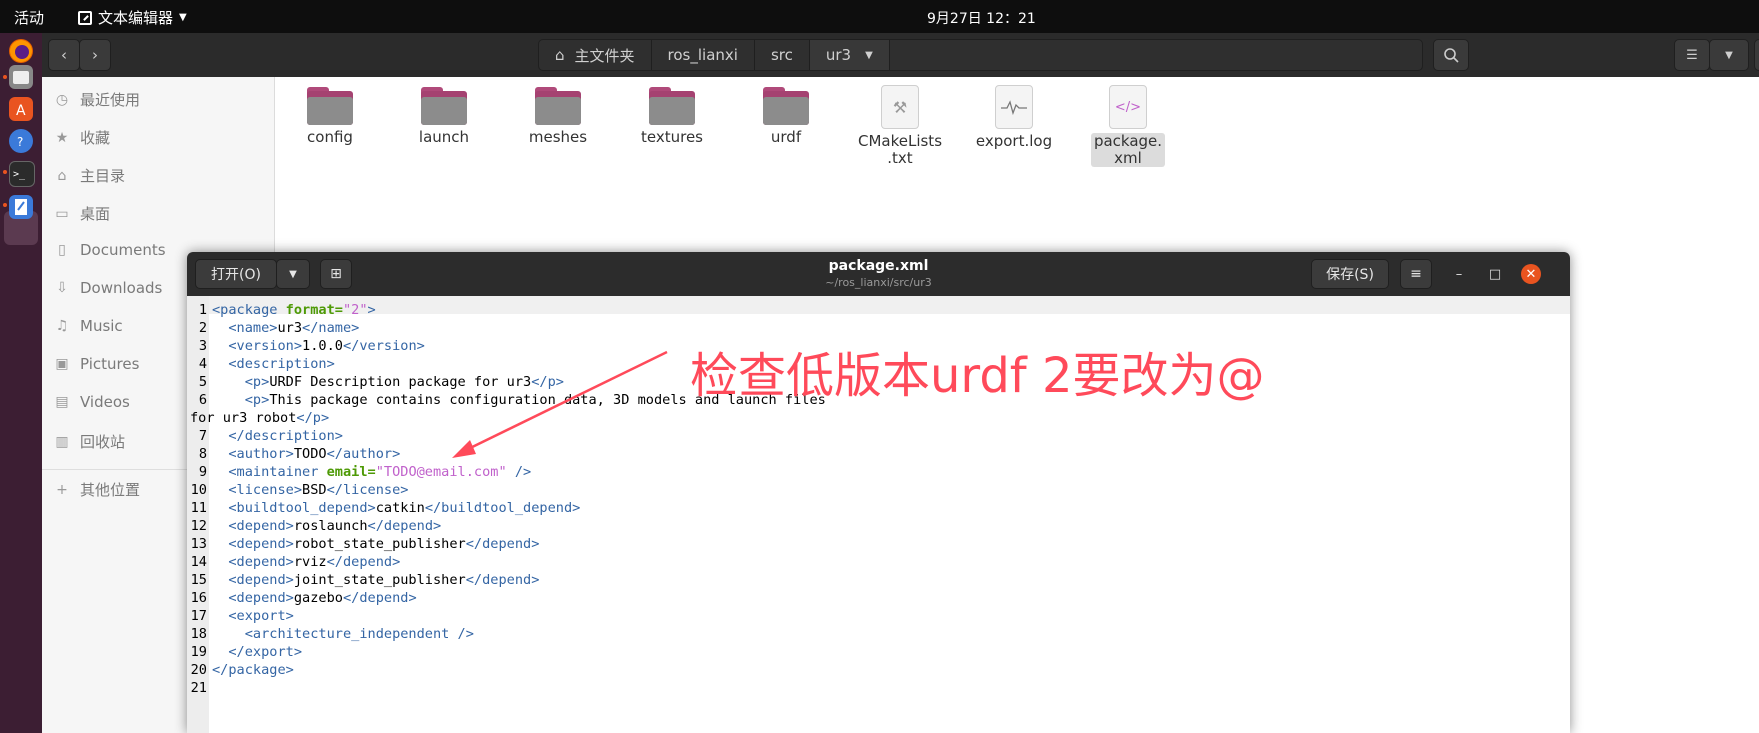 Image resolution: width=1759 pixels, height=733 pixels. I want to click on xml-file-icon: </>, so click(1128, 107).